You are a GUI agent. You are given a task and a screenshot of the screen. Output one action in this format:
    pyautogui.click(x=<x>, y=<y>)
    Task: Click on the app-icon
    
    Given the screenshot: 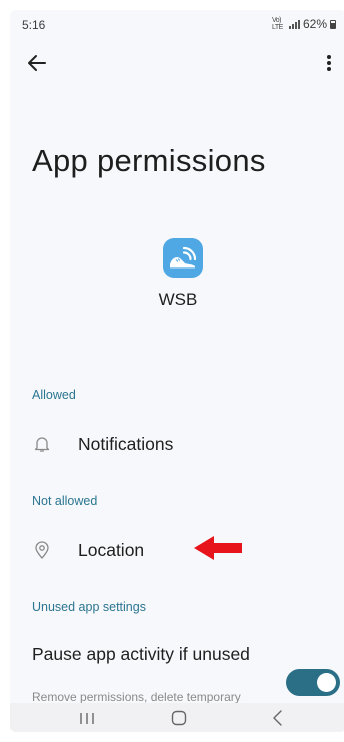 What is the action you would take?
    pyautogui.click(x=183, y=258)
    